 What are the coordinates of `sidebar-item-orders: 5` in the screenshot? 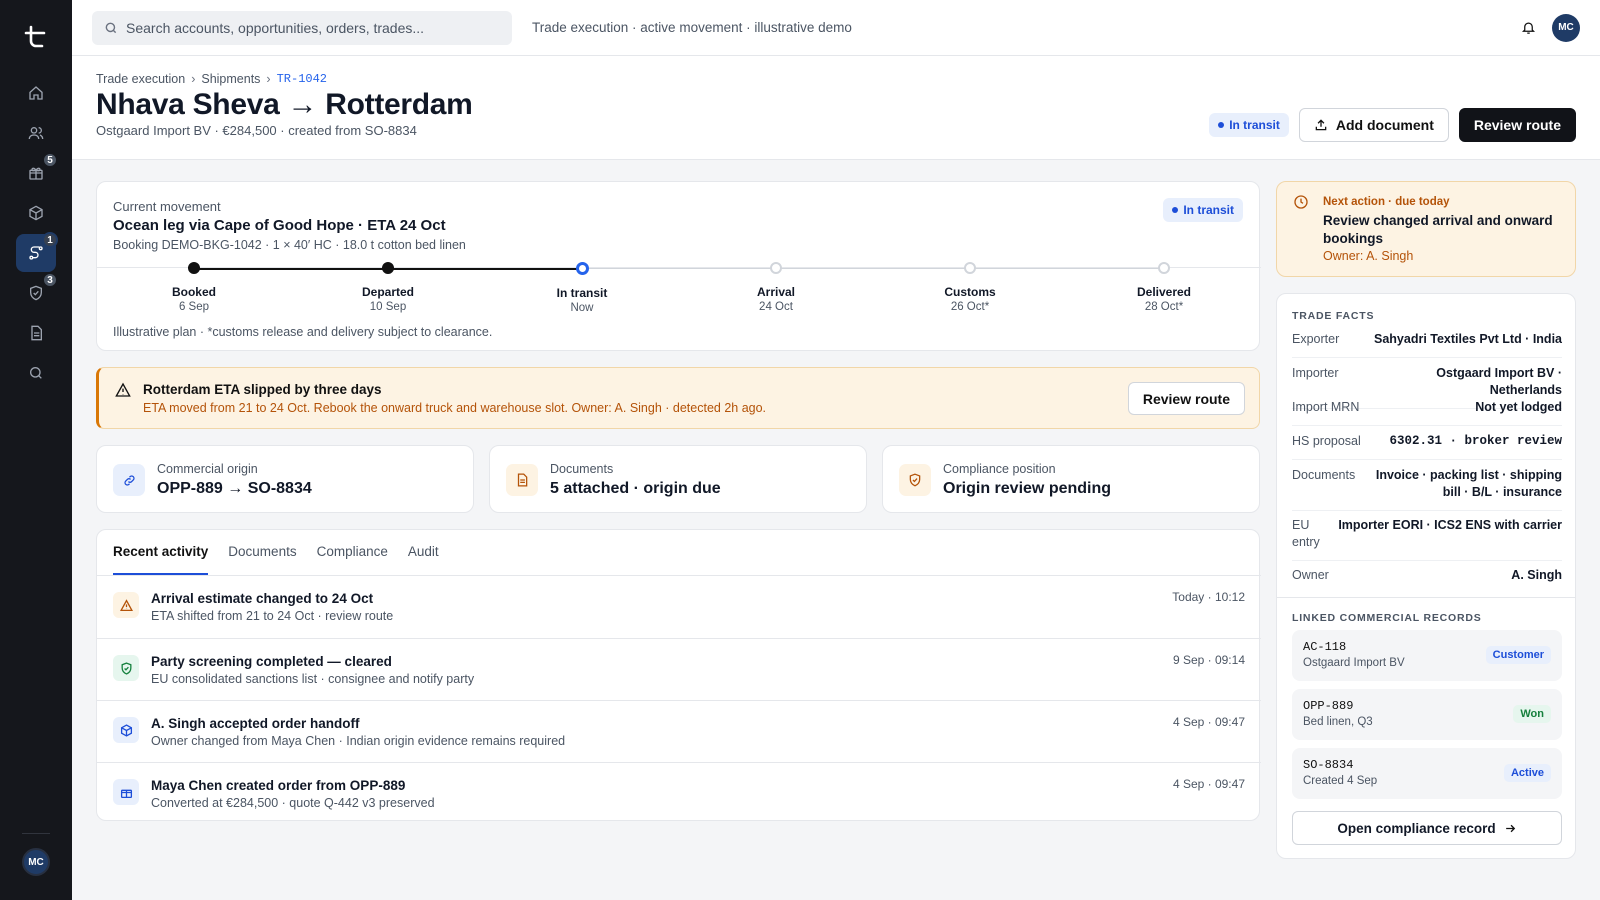 It's located at (37, 172).